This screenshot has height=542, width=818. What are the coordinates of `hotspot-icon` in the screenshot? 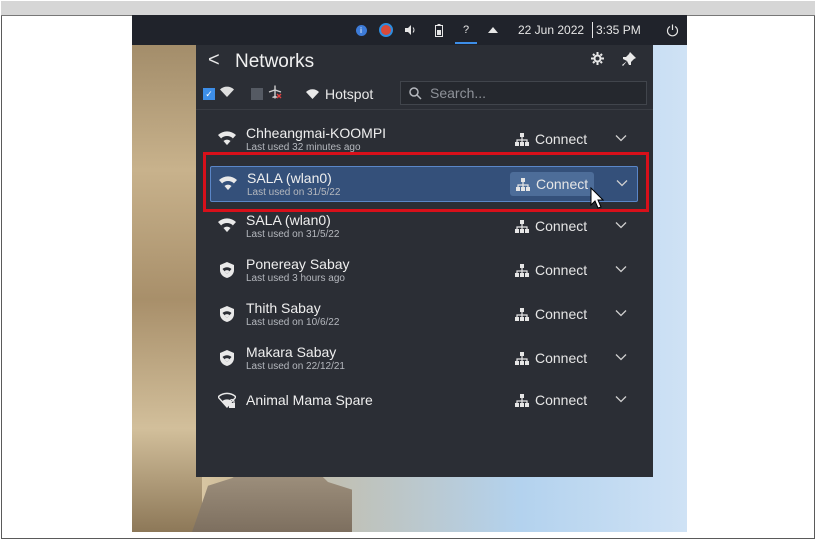 It's located at (312, 94).